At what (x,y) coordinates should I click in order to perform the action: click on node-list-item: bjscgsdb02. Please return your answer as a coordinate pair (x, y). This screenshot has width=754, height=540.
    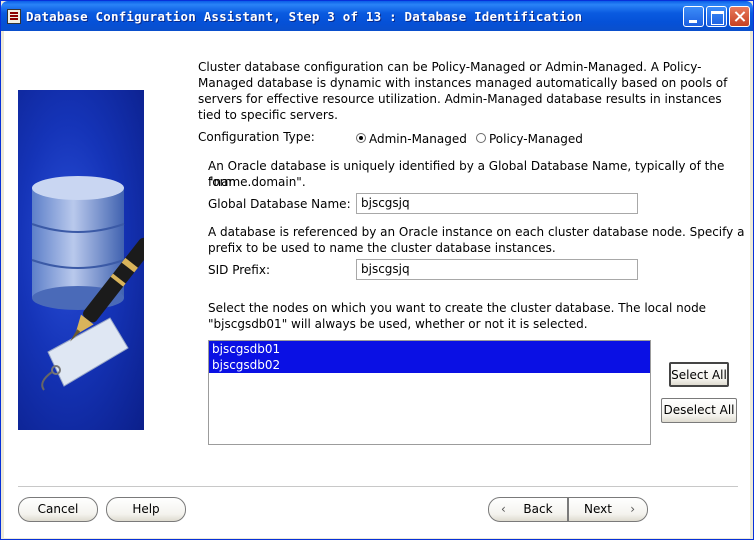
    Looking at the image, I should click on (429, 365).